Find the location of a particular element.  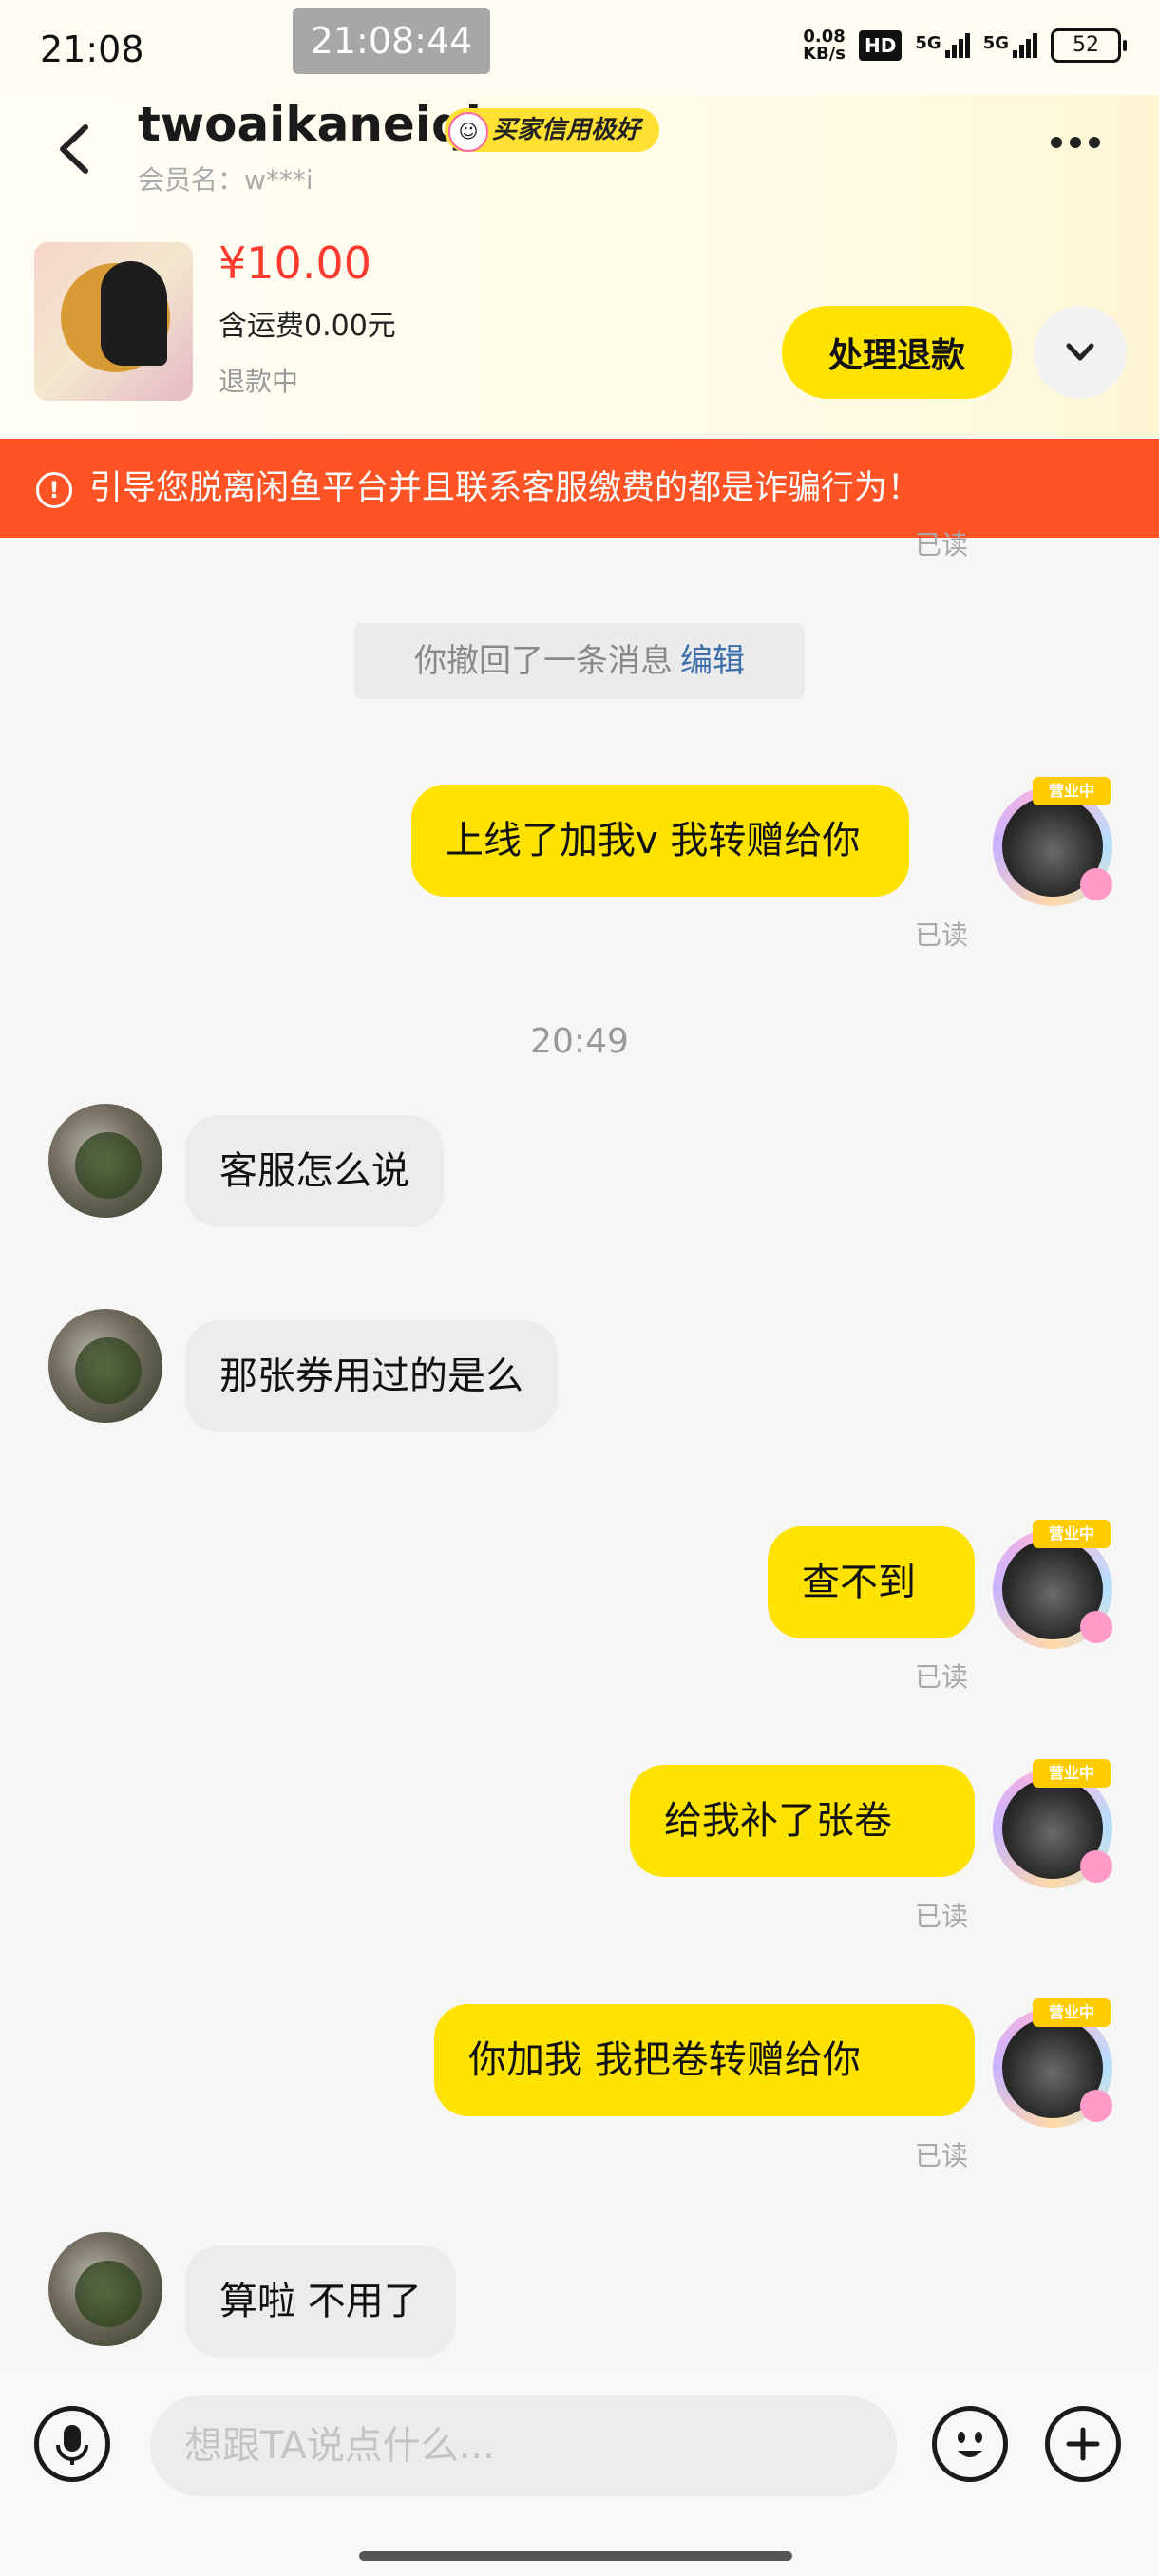

message-bubble-me: 查不到 is located at coordinates (871, 1582).